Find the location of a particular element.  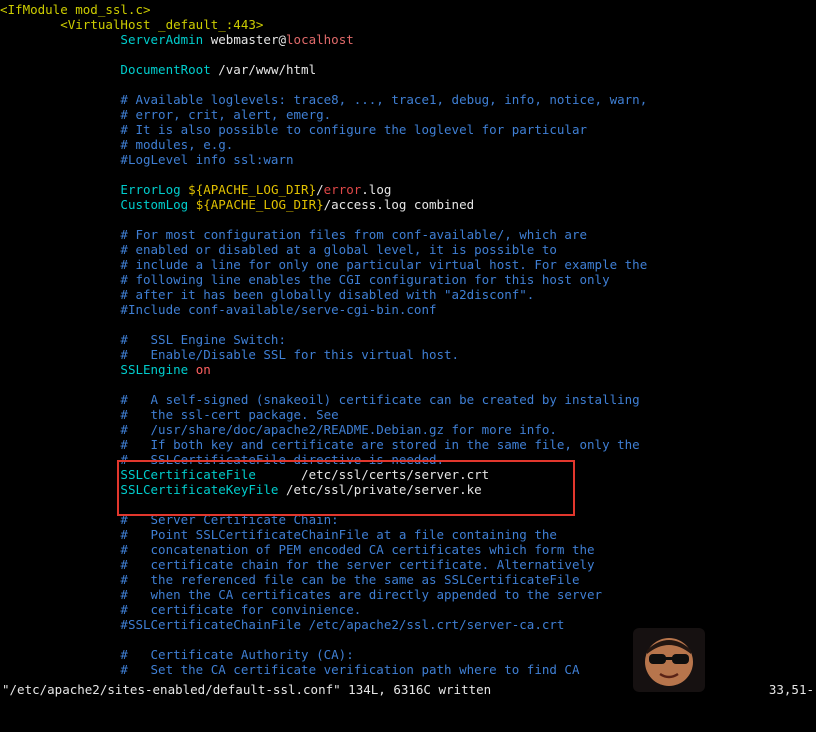

code-line: <VirtualHost _default_:443> is located at coordinates (408, 24).